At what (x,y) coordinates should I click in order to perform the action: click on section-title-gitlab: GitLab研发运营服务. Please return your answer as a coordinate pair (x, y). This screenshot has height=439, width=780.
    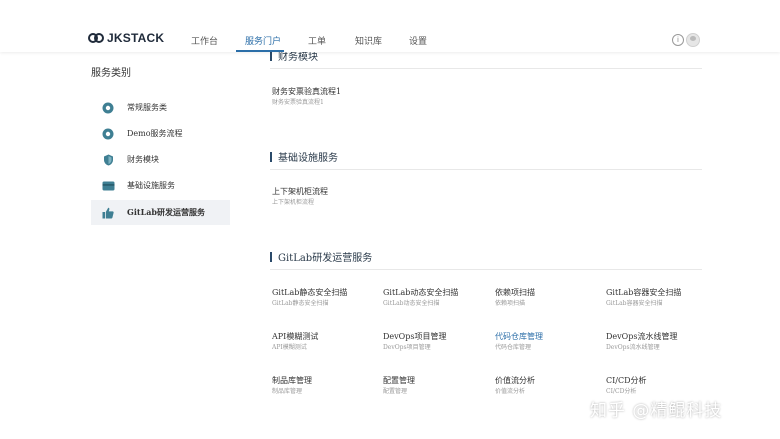
    Looking at the image, I should click on (321, 256).